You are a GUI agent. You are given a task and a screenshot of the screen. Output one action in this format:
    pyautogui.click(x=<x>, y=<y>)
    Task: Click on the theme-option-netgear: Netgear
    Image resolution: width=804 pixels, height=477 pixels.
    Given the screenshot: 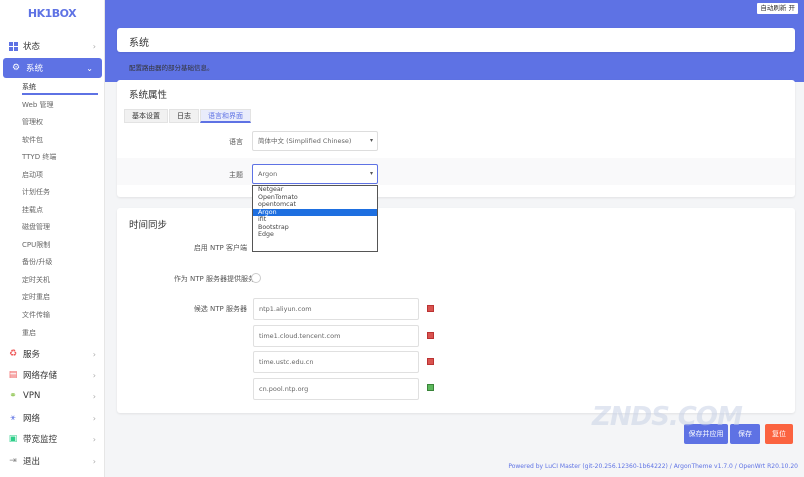 What is the action you would take?
    pyautogui.click(x=315, y=190)
    